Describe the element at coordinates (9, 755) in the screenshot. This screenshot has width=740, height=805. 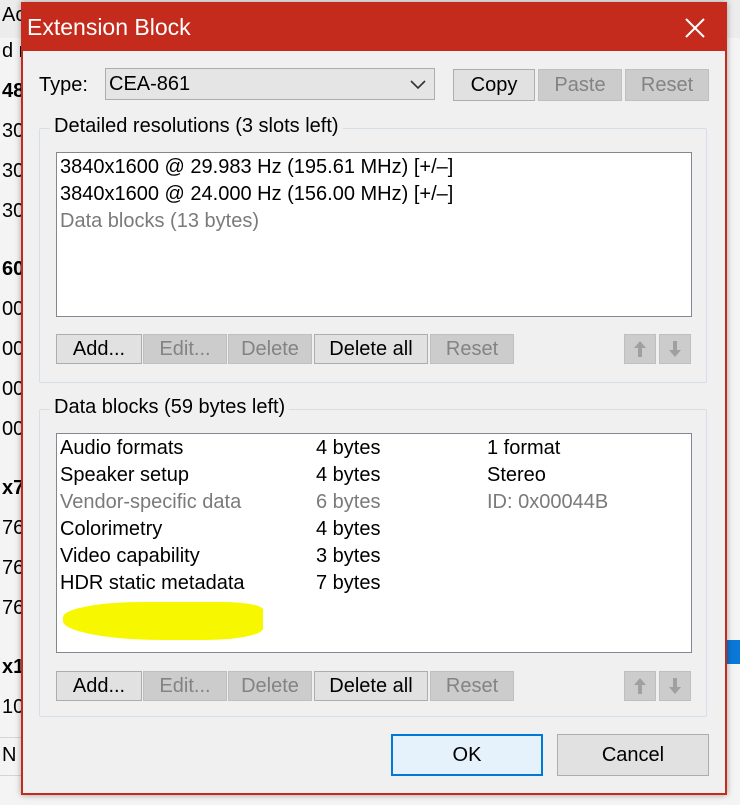
I see `background-text: N` at that location.